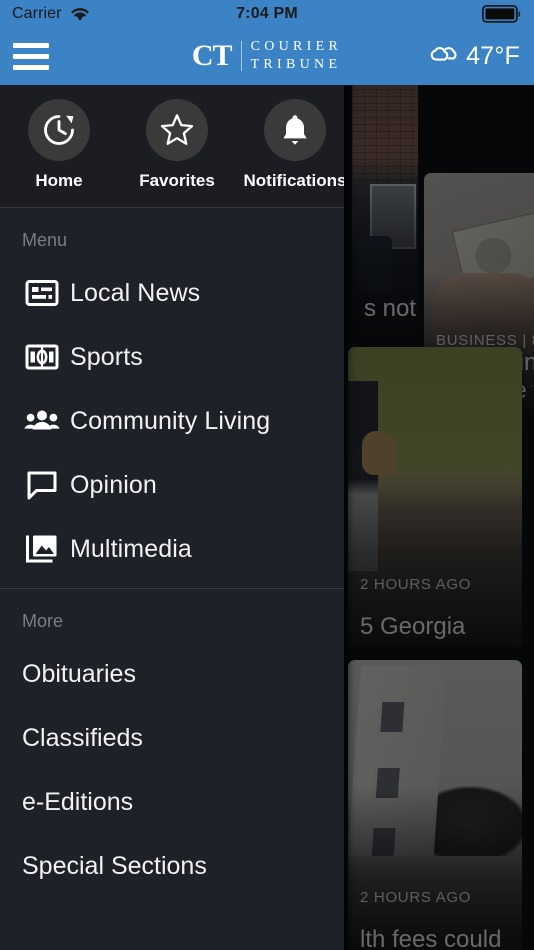 The image size is (534, 950). I want to click on status-bar: Carrier 7:04 PM, so click(267, 13).